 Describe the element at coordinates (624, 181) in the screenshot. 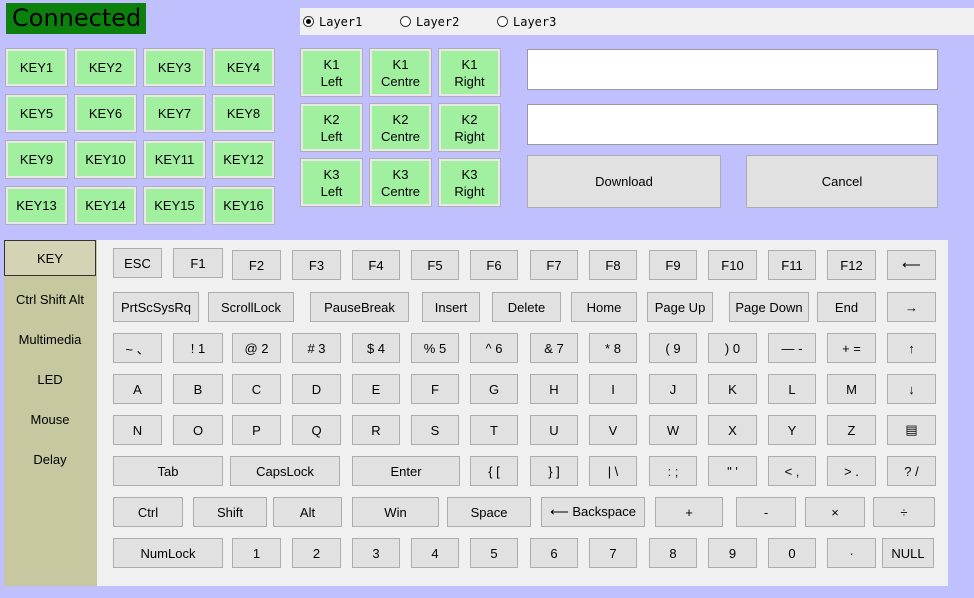

I see `download-button: Download` at that location.